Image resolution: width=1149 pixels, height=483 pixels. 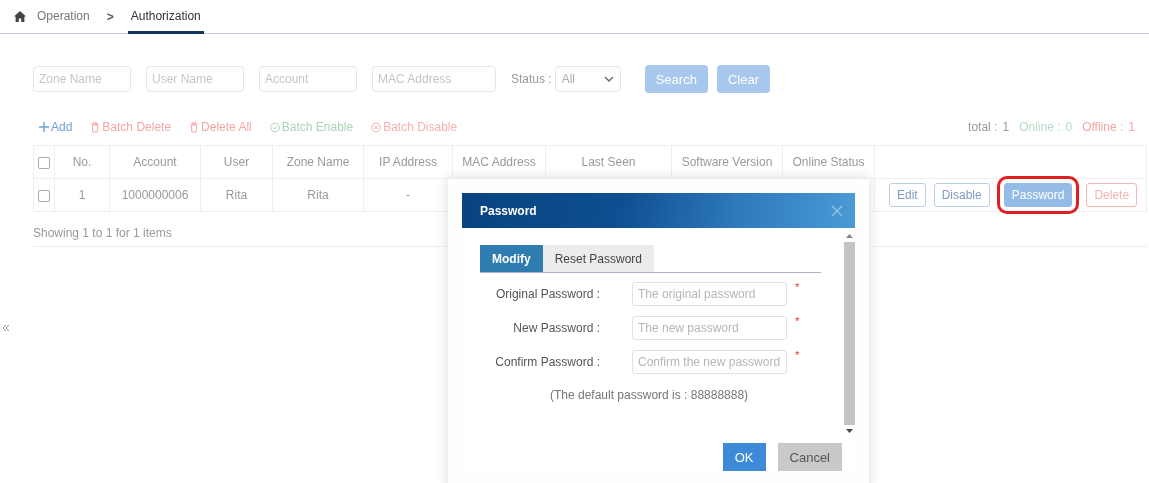 What do you see at coordinates (1112, 195) in the screenshot?
I see `row-action-button: Delete` at bounding box center [1112, 195].